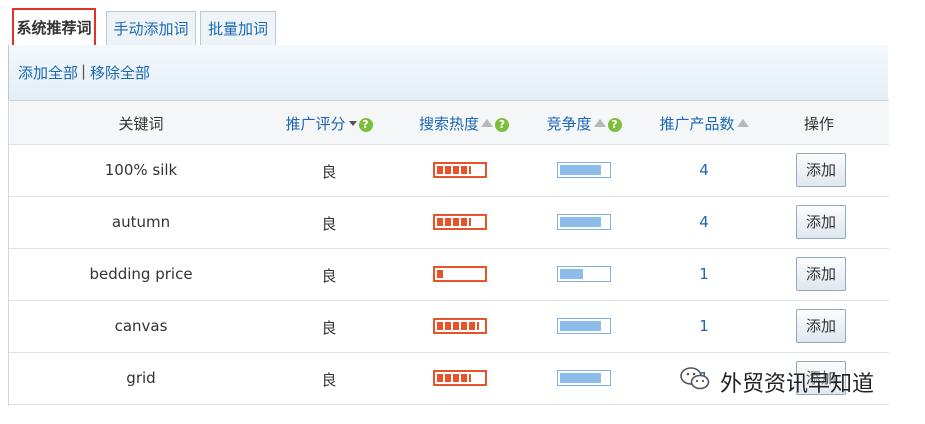 The width and height of the screenshot is (925, 424). I want to click on keyword-cell: 100% silk, so click(141, 170).